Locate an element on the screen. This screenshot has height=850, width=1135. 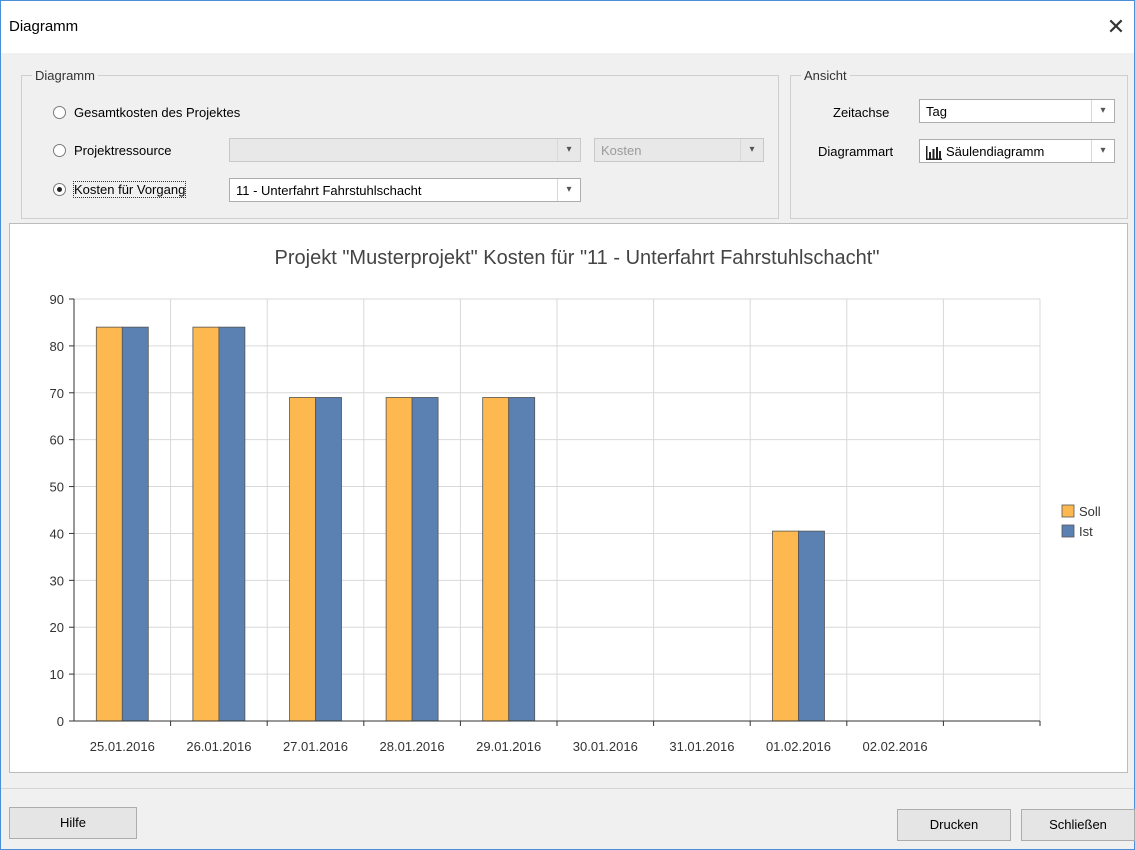
option-task-costs: Kosten für Vorgang is located at coordinates (120, 189).